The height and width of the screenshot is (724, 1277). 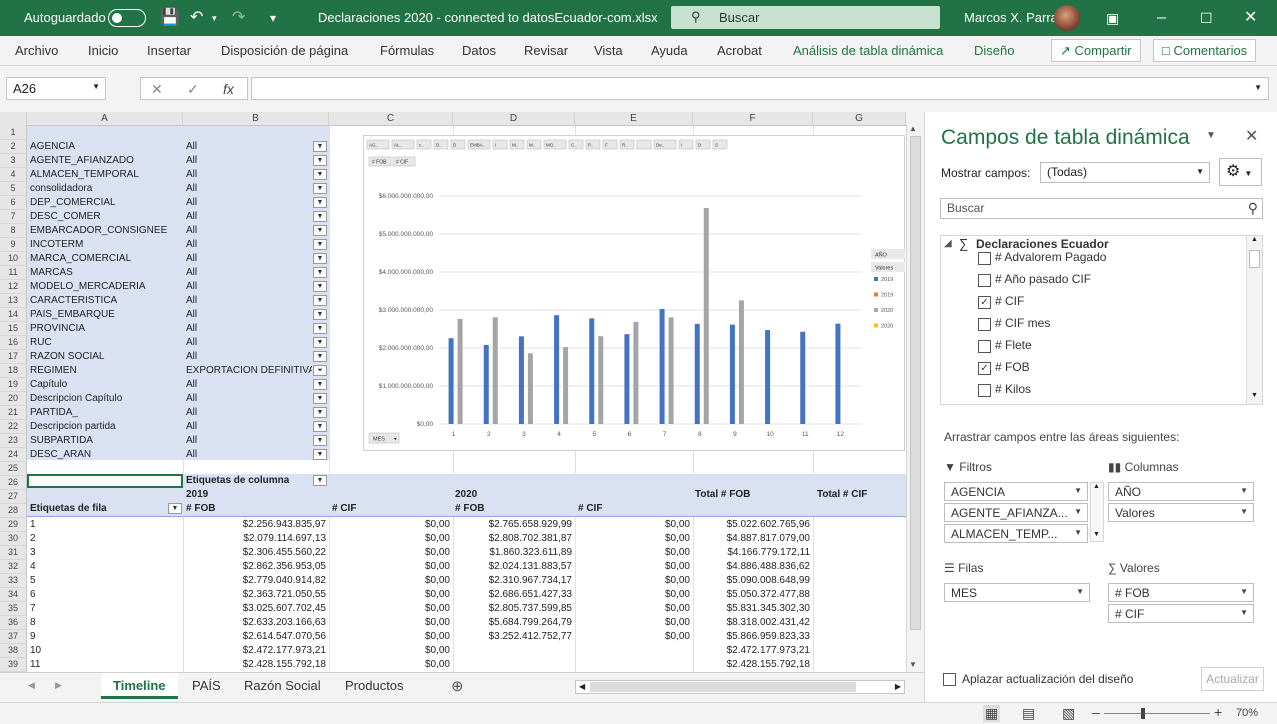 I want to click on tab-inicio: Inicio, so click(x=103, y=50).